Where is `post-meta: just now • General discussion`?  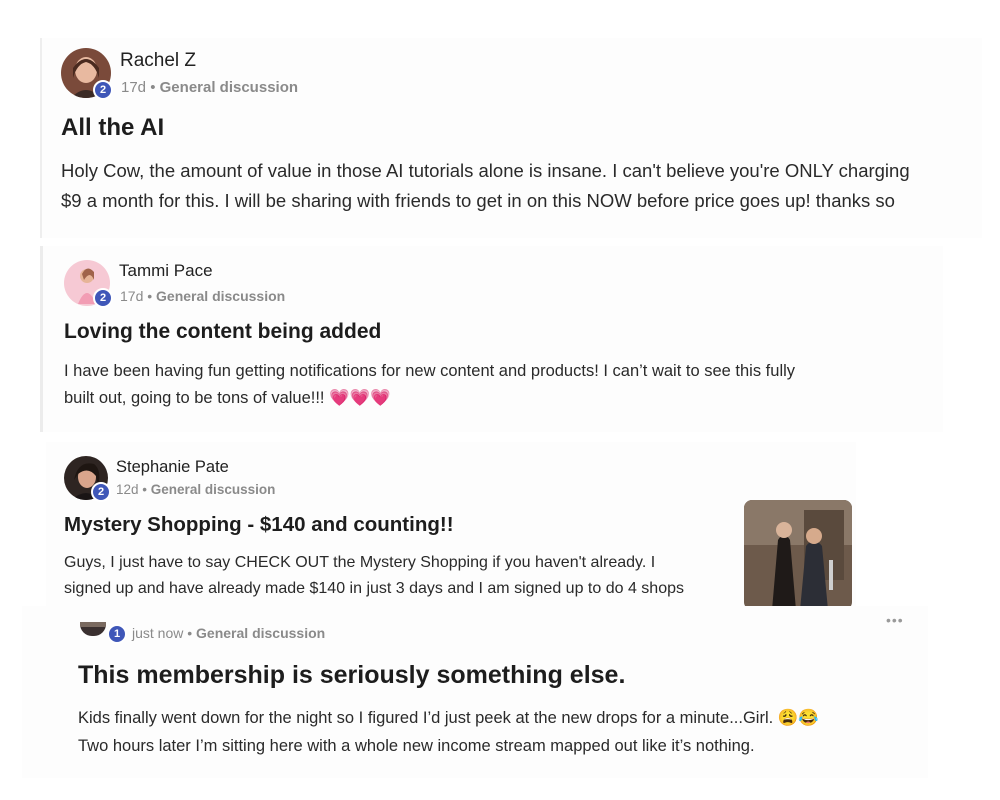
post-meta: just now • General discussion is located at coordinates (228, 633).